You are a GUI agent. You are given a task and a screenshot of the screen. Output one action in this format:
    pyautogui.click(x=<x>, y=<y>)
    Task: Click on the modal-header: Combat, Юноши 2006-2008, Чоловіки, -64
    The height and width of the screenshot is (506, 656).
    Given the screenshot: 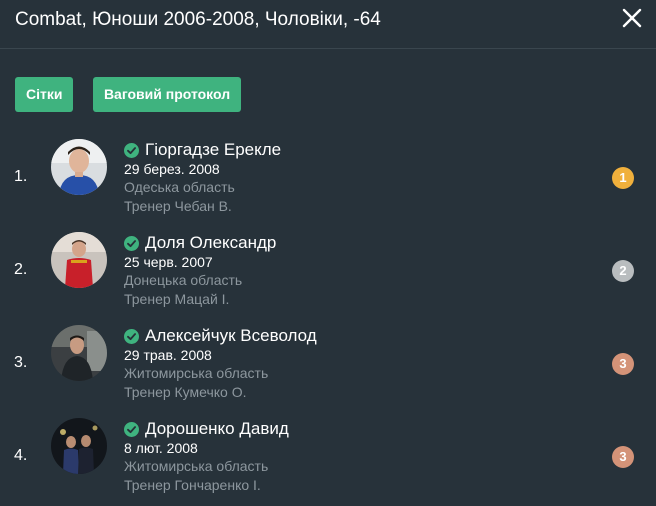 What is the action you would take?
    pyautogui.click(x=328, y=24)
    